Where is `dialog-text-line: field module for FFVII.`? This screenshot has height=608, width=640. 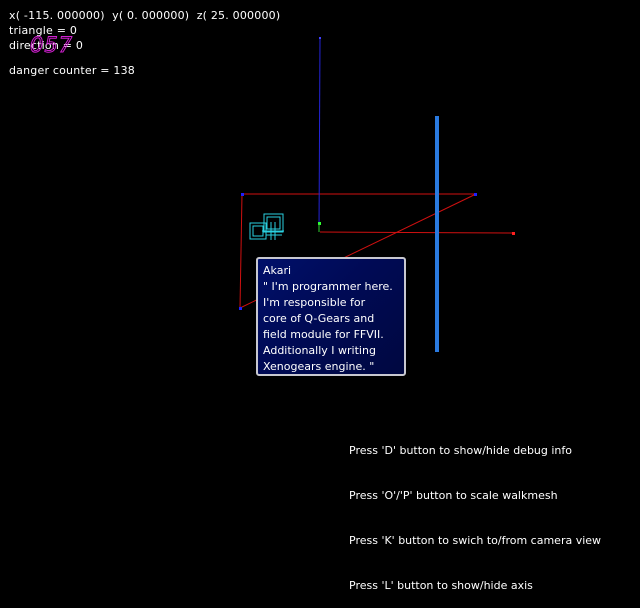 dialog-text-line: field module for FFVII. is located at coordinates (323, 334).